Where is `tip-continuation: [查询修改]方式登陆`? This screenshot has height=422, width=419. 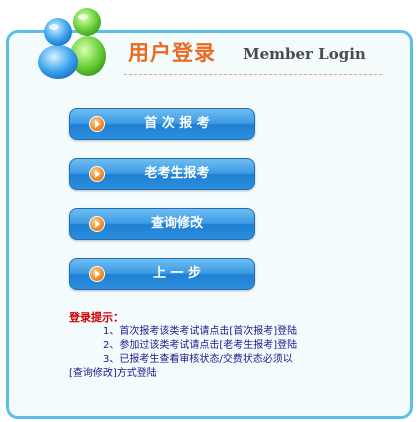 tip-continuation: [查询修改]方式登陆 is located at coordinates (113, 373).